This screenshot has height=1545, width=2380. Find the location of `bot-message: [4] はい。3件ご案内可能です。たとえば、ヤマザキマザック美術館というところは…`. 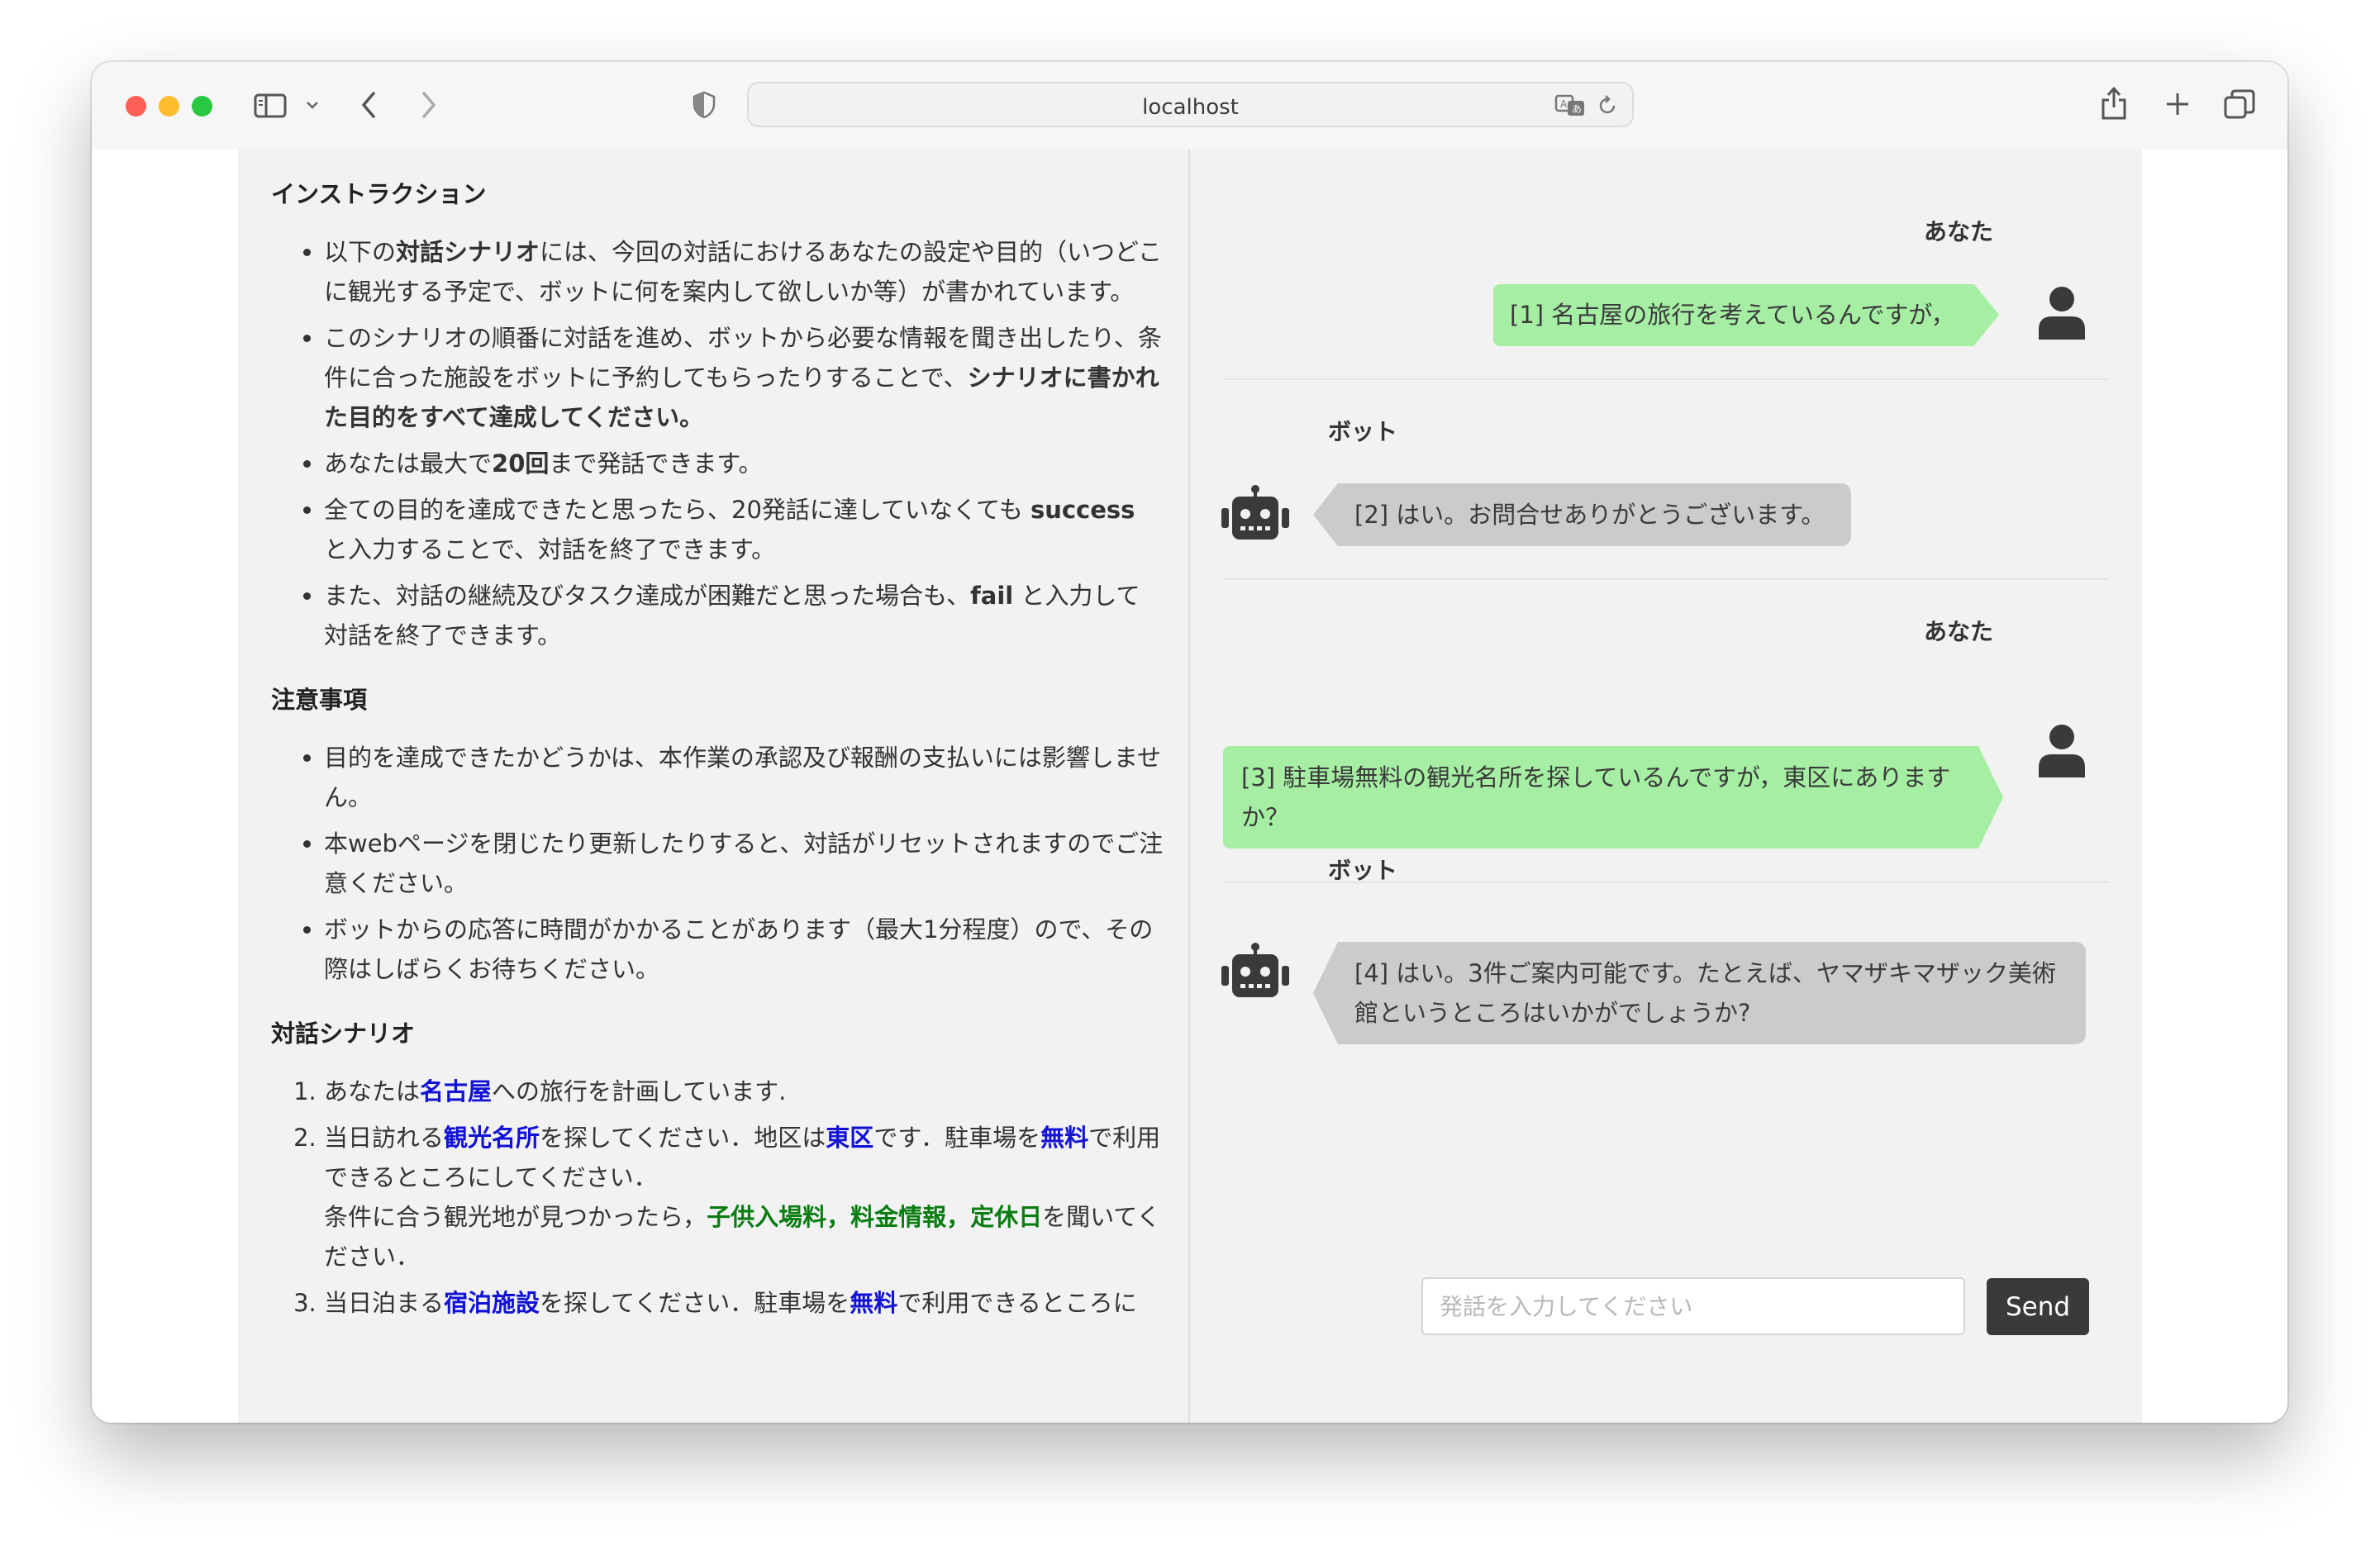

bot-message: [4] はい。3件ご案内可能です。たとえば、ヤマザキマザック美術館というところは… is located at coordinates (1712, 993).